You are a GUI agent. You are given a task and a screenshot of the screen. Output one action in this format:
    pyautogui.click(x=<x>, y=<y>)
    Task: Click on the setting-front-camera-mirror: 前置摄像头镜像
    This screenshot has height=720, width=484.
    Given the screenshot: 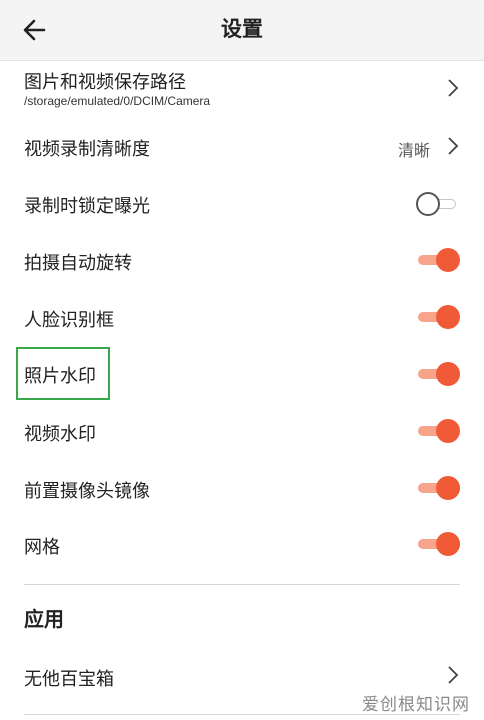 What is the action you would take?
    pyautogui.click(x=242, y=488)
    